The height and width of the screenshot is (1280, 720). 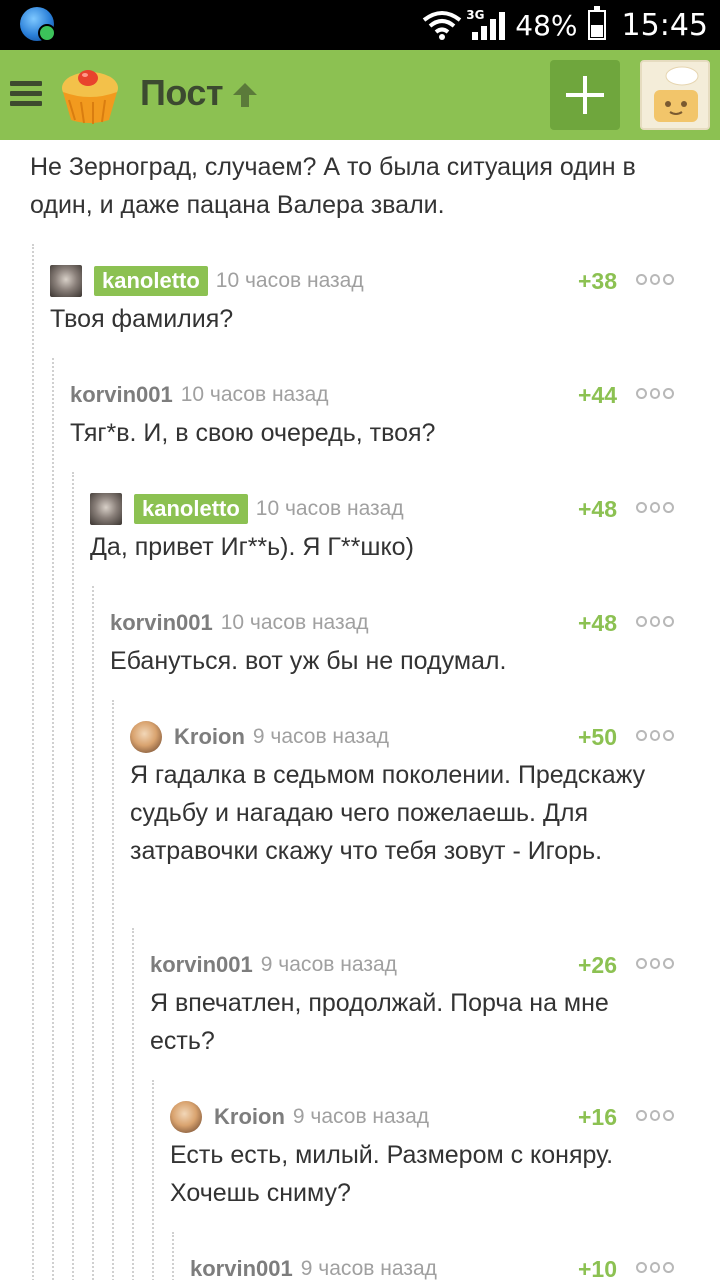 What do you see at coordinates (26, 94) in the screenshot?
I see `hamburger-icon` at bounding box center [26, 94].